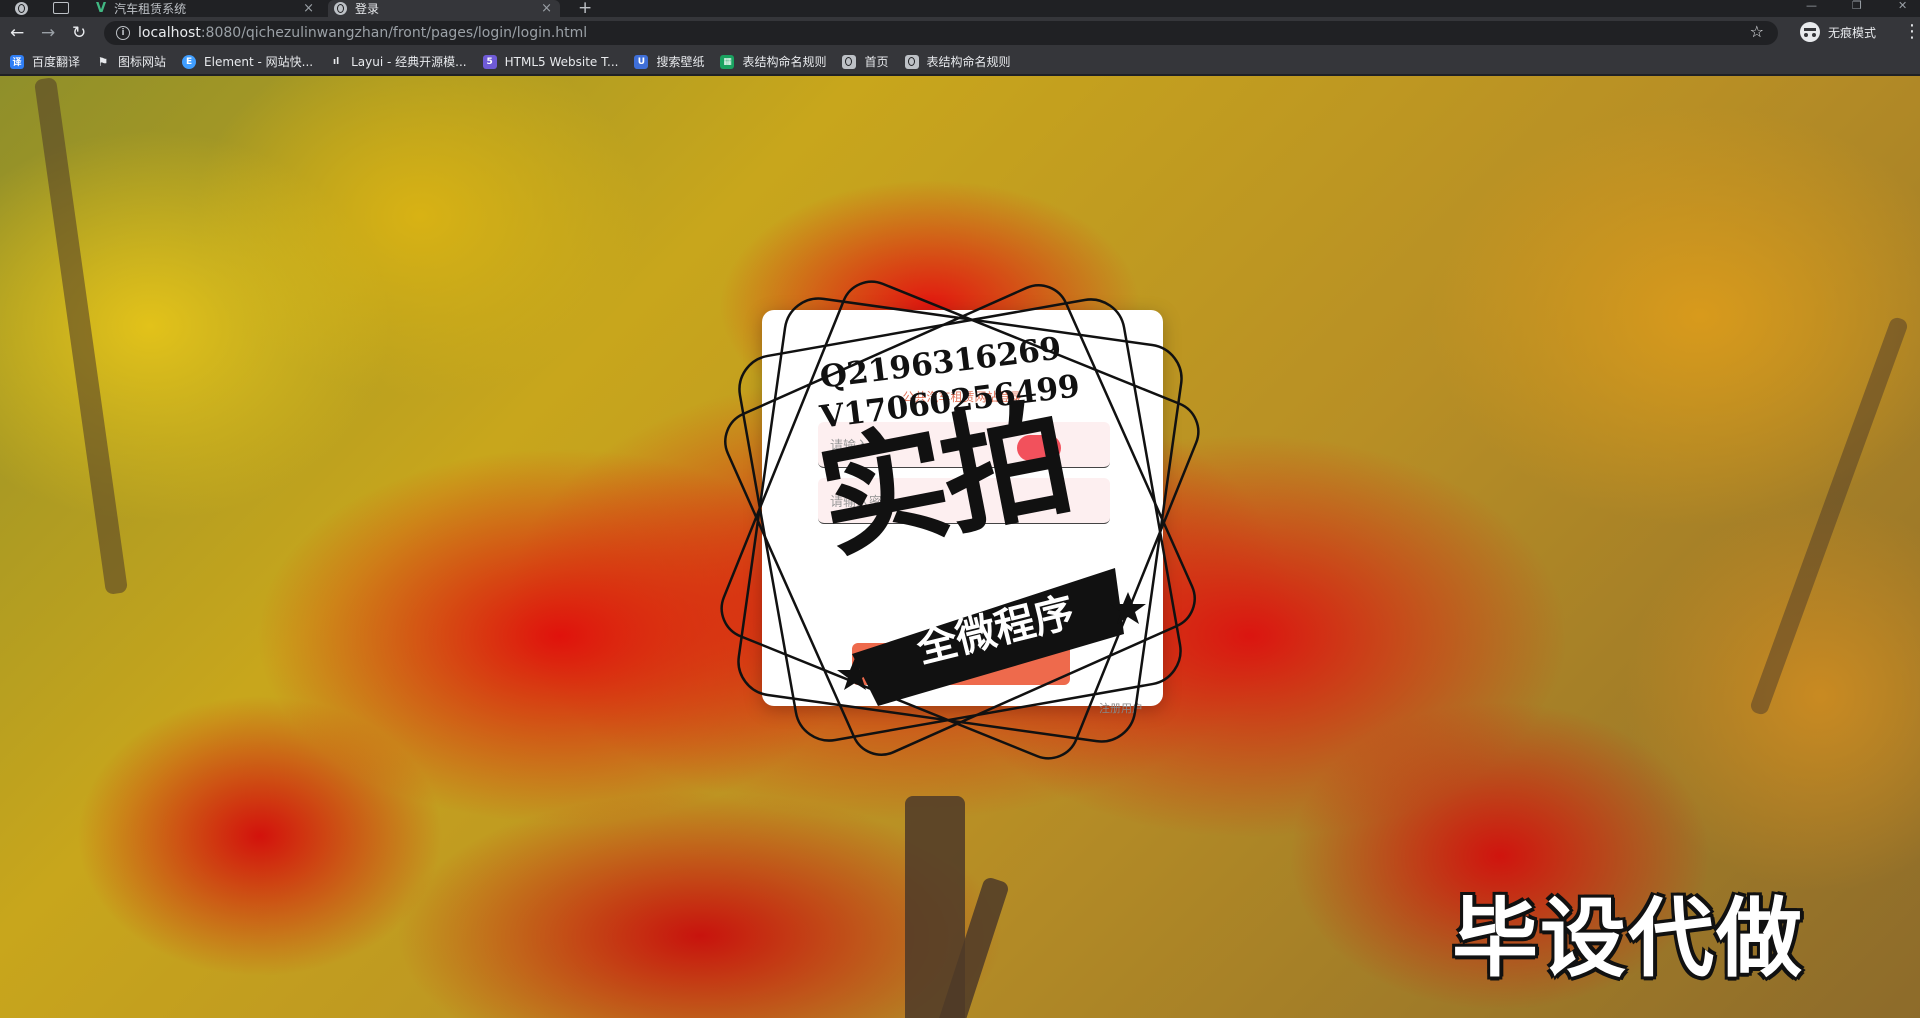  Describe the element at coordinates (150, 9) in the screenshot. I see `tab-title: 汽车租赁系统` at that location.